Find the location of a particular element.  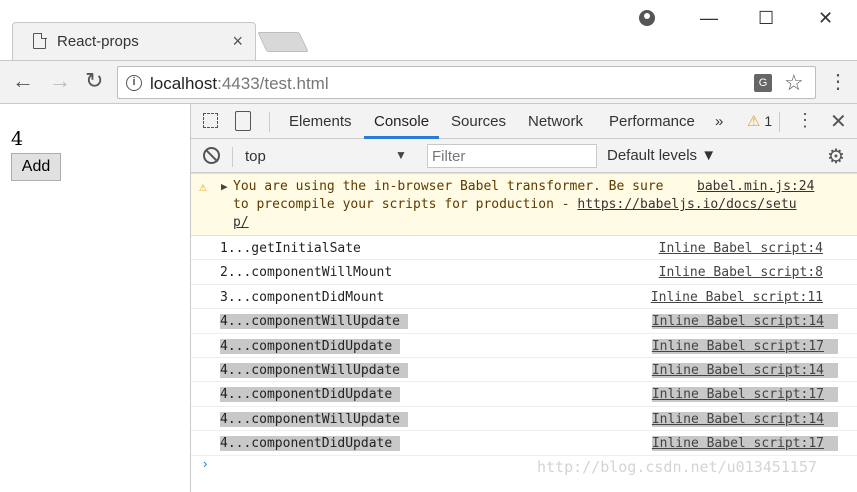

inspect-element-icon is located at coordinates (210, 120).